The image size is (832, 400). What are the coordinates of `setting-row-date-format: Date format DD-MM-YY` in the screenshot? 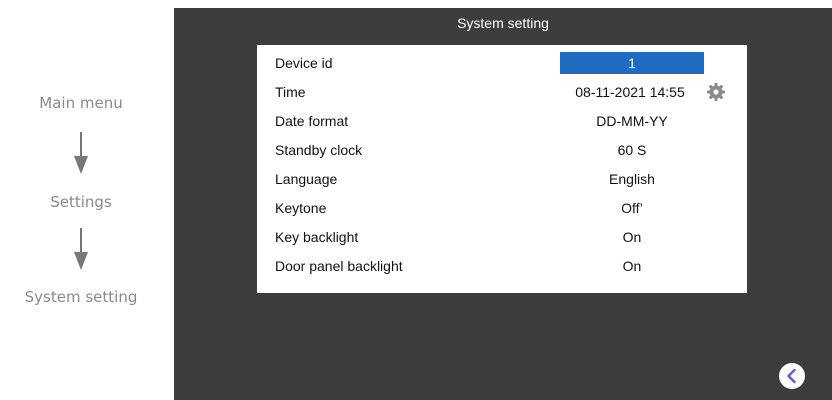 It's located at (502, 121).